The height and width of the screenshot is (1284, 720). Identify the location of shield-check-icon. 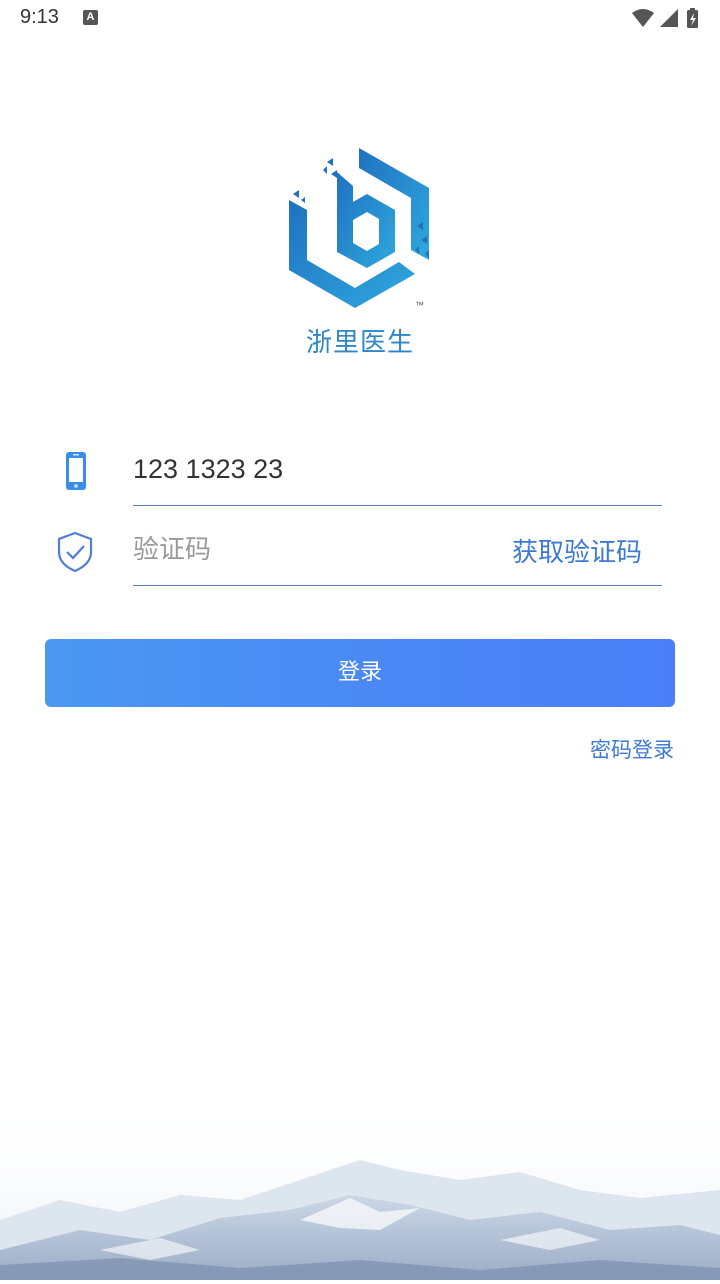
(75, 552).